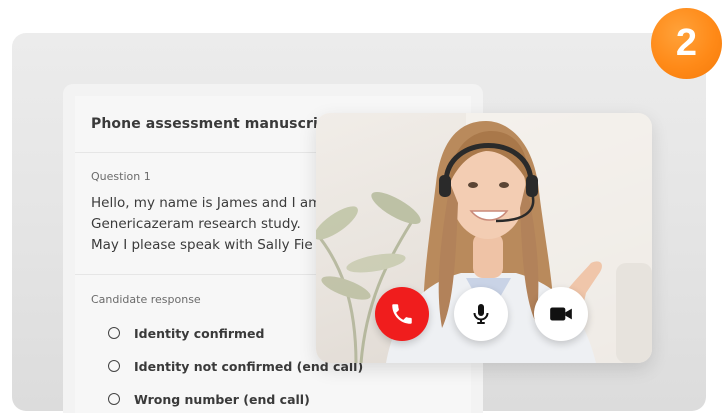  I want to click on end-call-button, so click(402, 314).